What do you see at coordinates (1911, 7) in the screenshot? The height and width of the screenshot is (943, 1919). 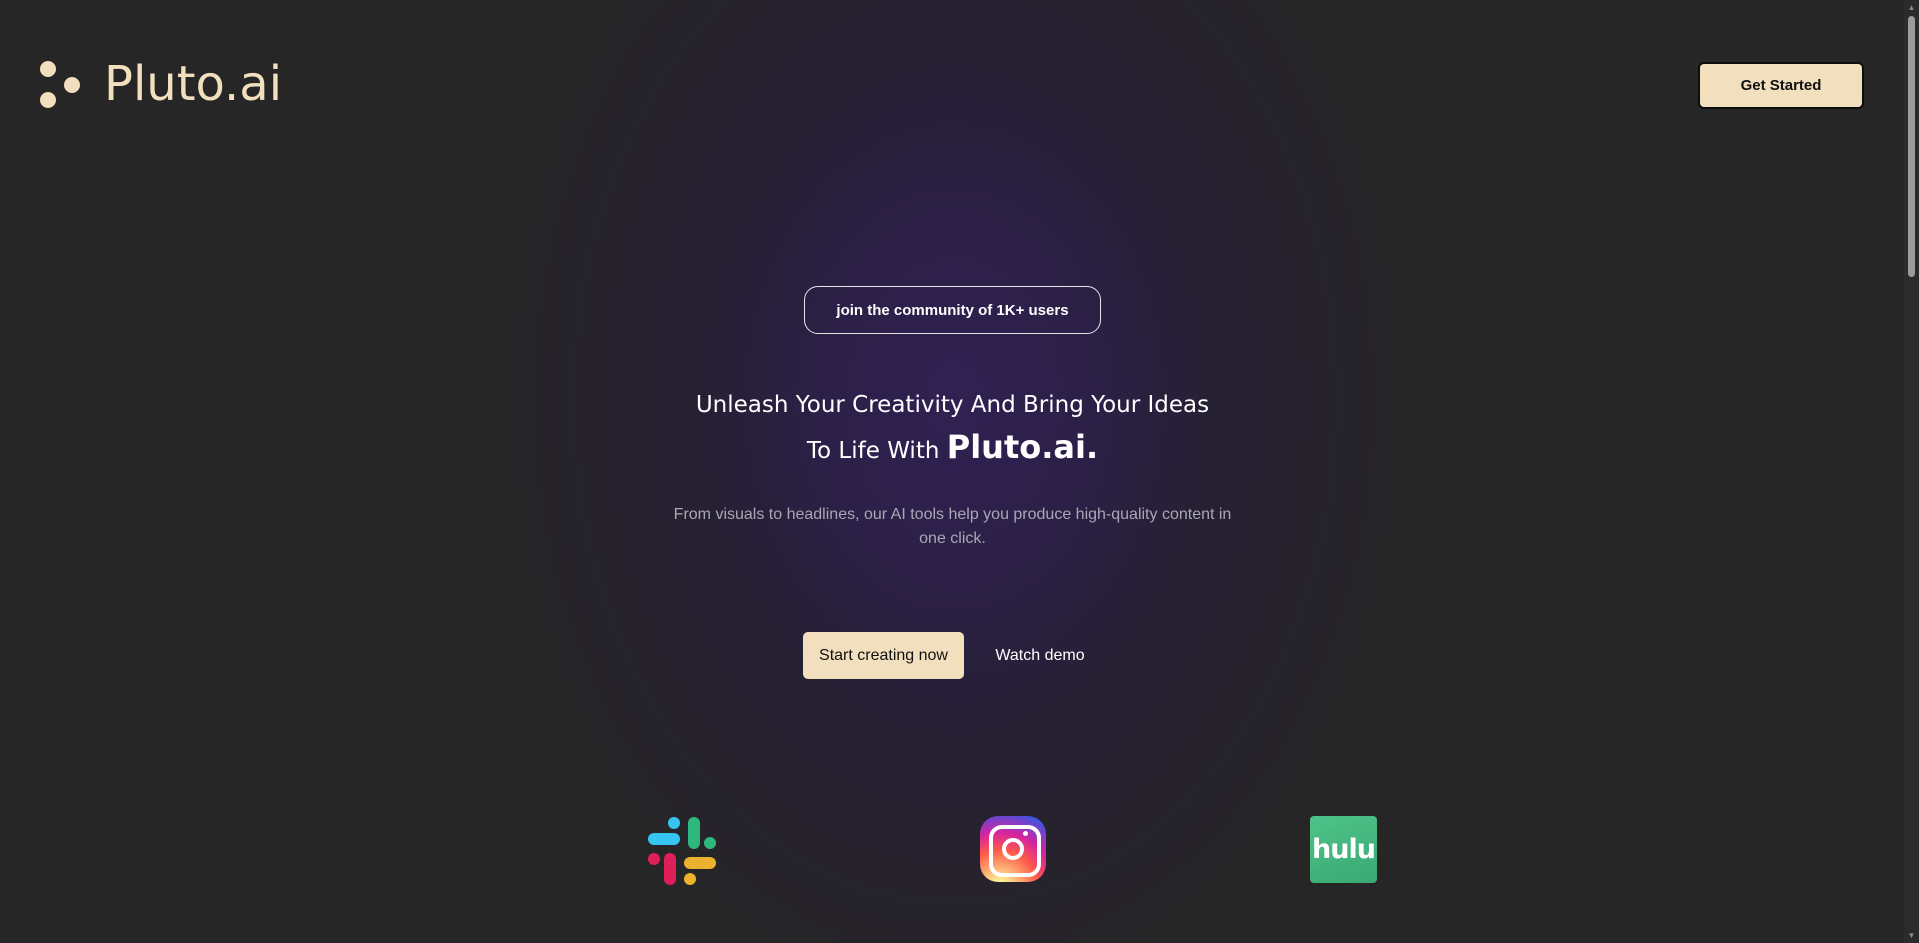 I see `scroll-up-arrow-icon: ▲` at bounding box center [1911, 7].